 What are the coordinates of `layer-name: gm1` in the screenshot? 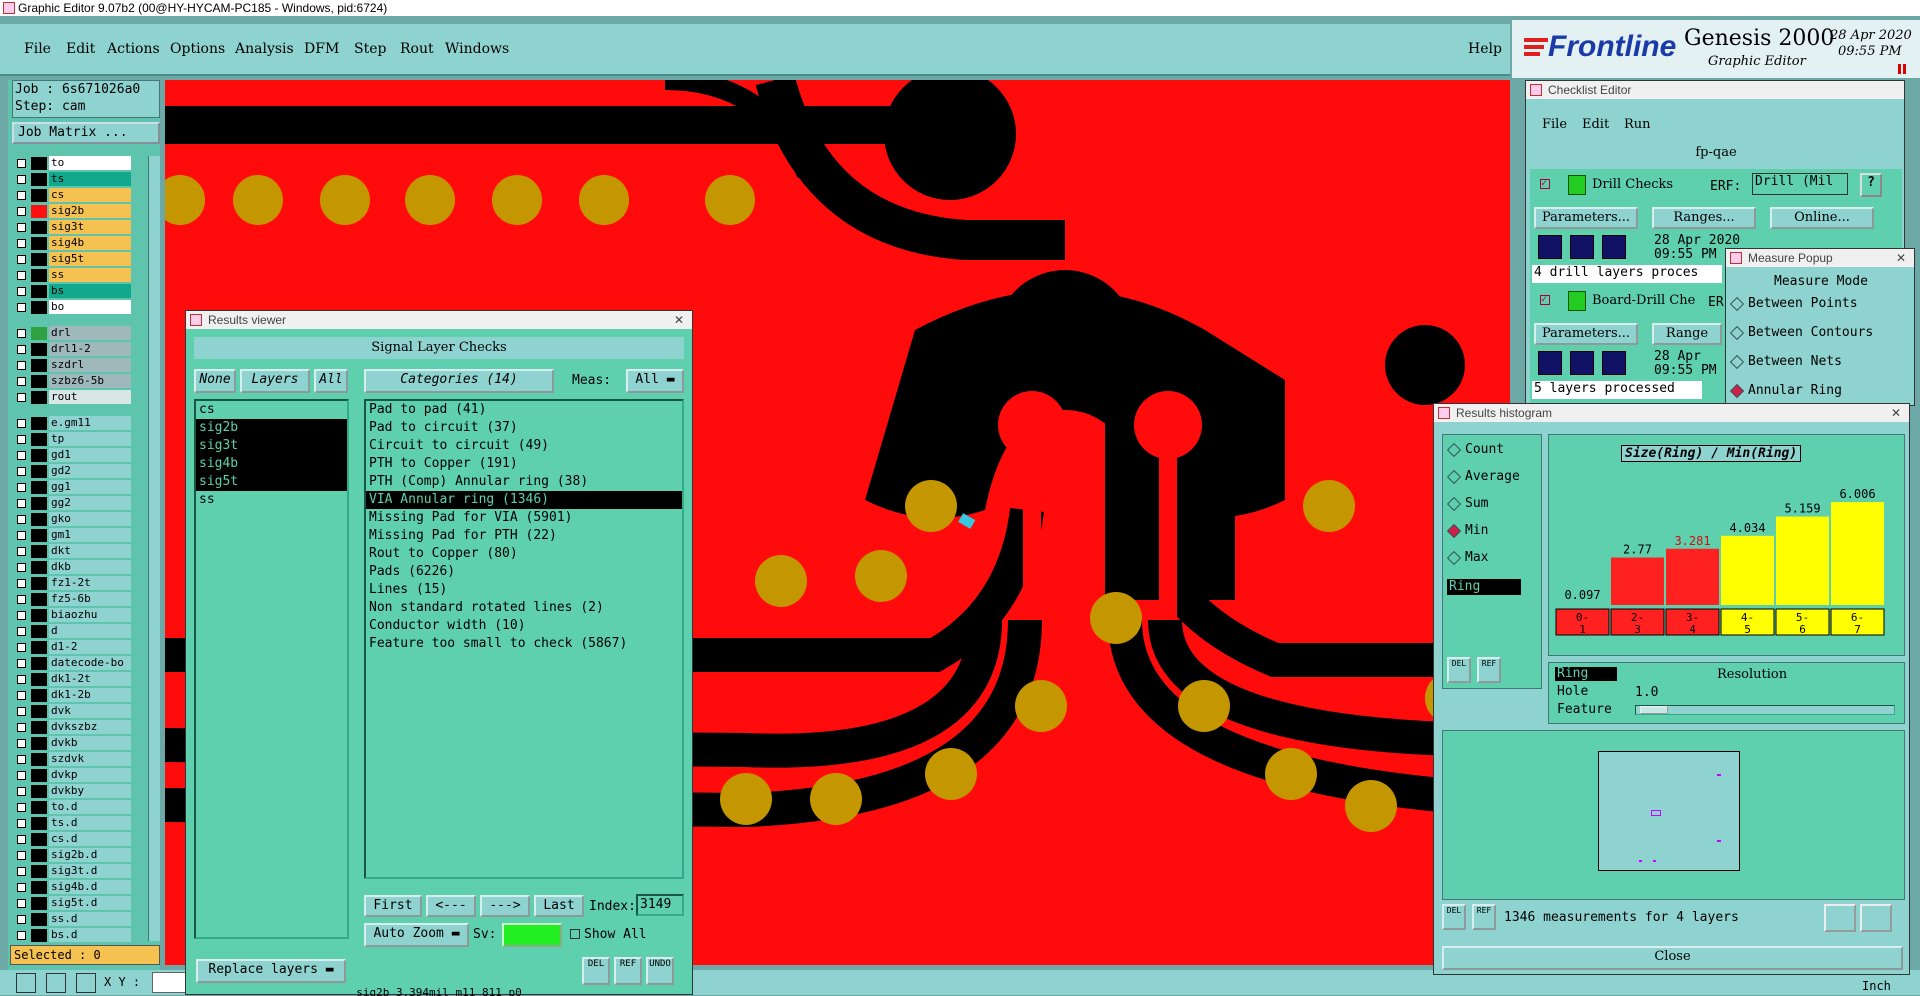 It's located at (90, 535).